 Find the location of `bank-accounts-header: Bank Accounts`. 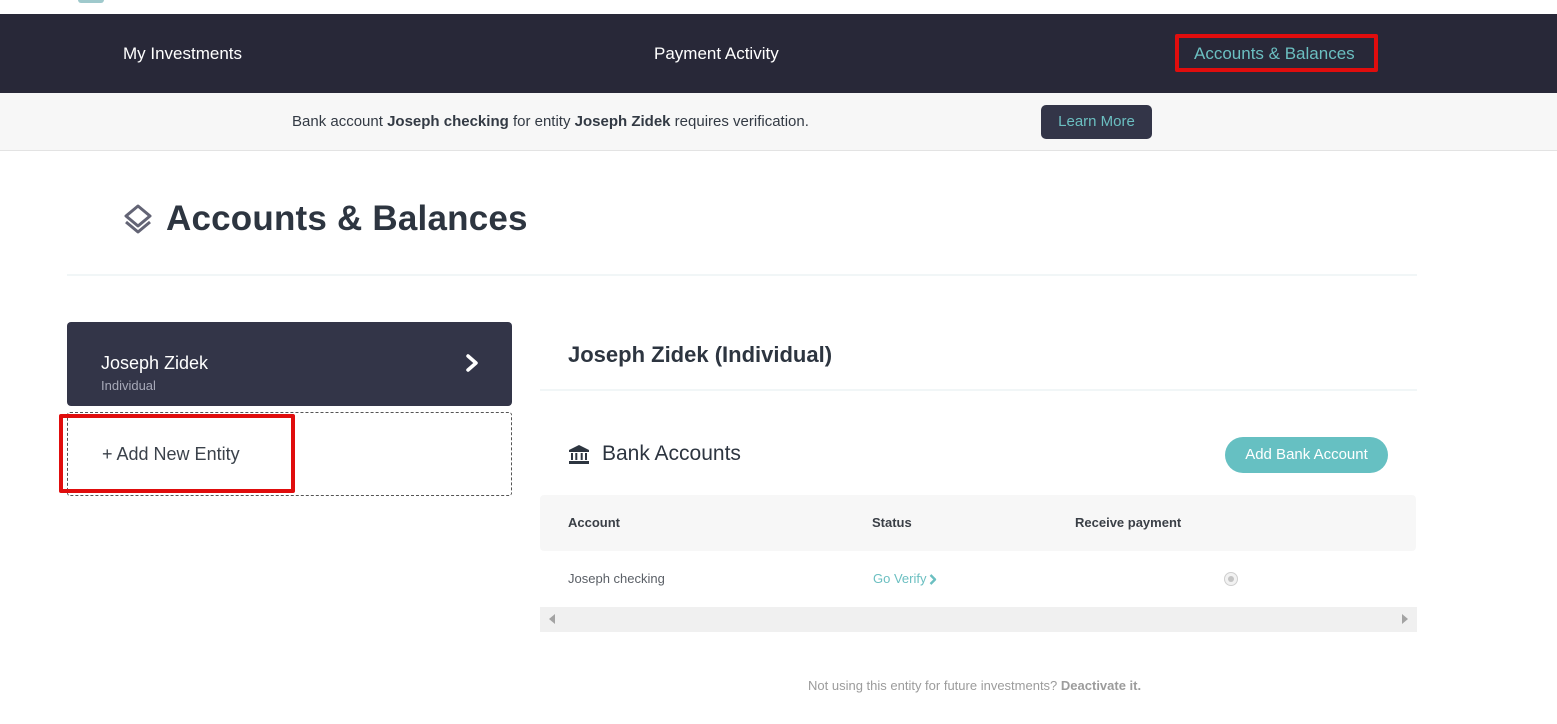

bank-accounts-header: Bank Accounts is located at coordinates (654, 454).